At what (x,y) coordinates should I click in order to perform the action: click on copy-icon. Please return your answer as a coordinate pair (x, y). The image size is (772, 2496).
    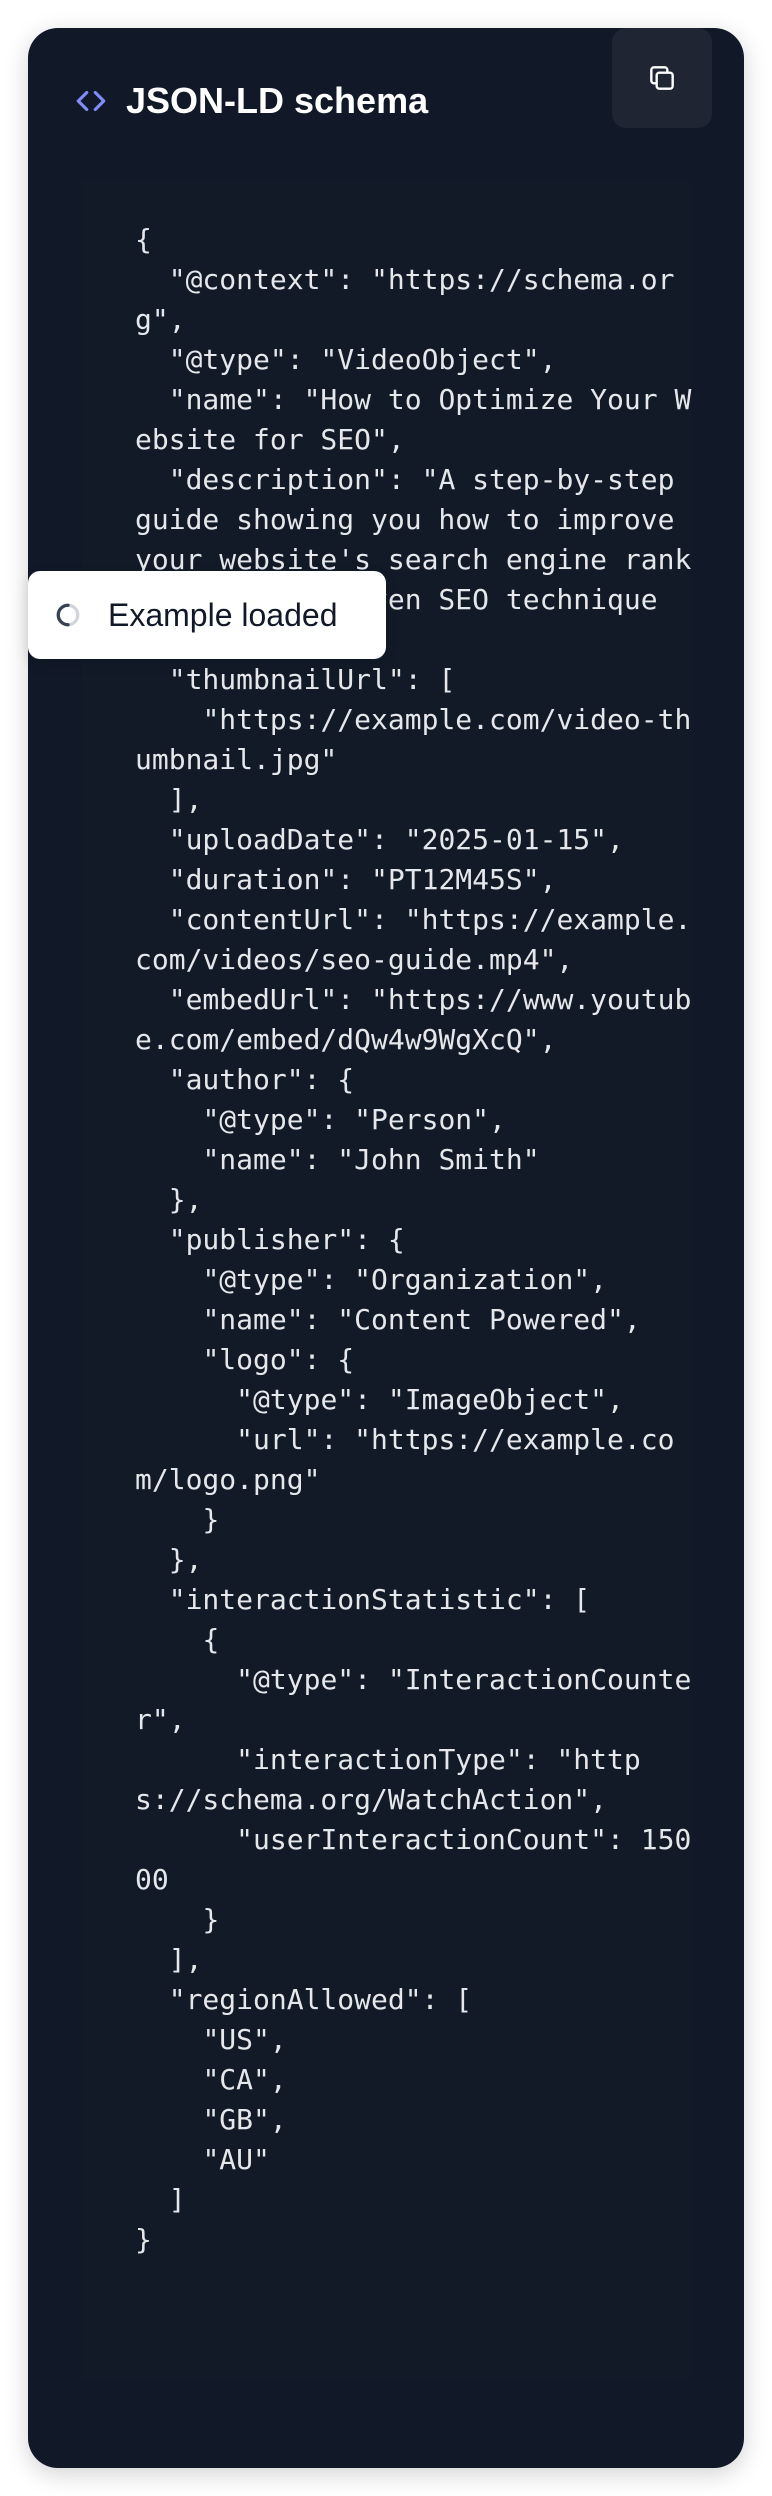
    Looking at the image, I should click on (662, 78).